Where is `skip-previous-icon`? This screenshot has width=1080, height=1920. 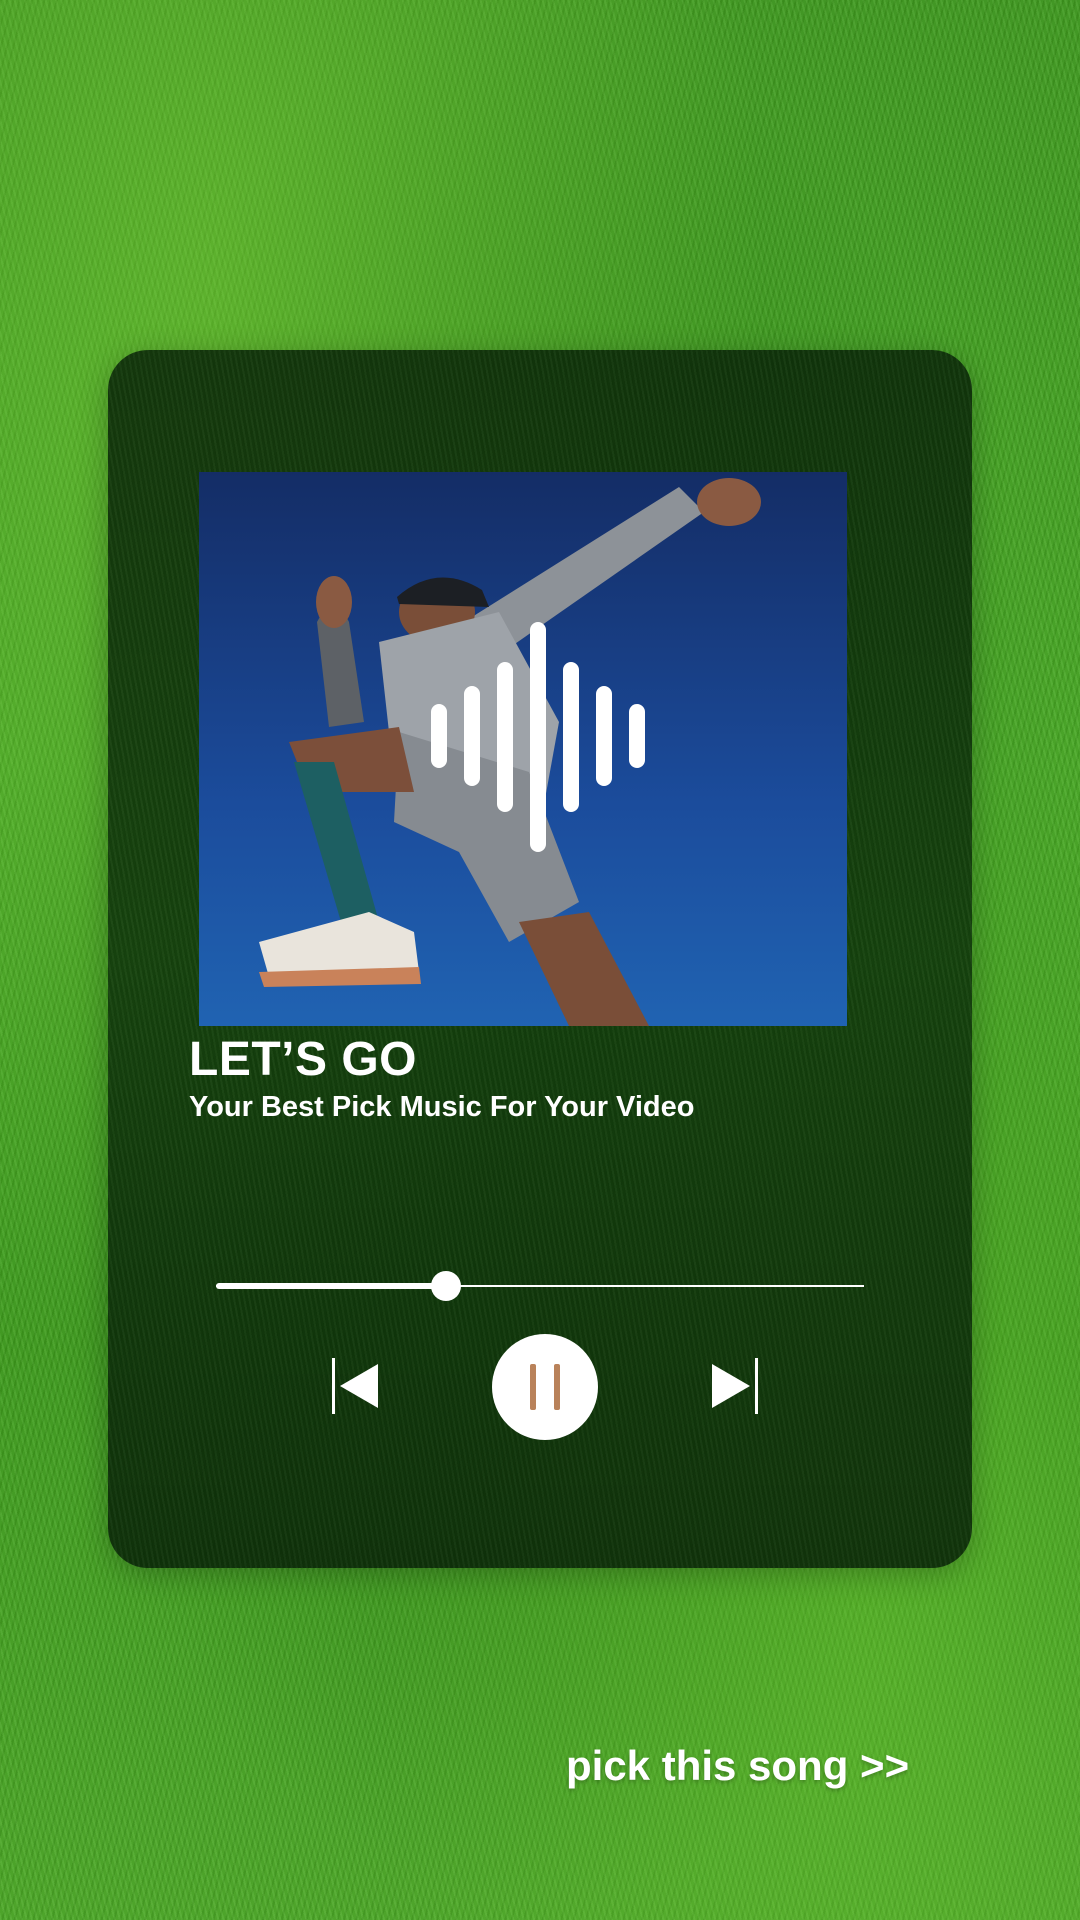 skip-previous-icon is located at coordinates (355, 1386).